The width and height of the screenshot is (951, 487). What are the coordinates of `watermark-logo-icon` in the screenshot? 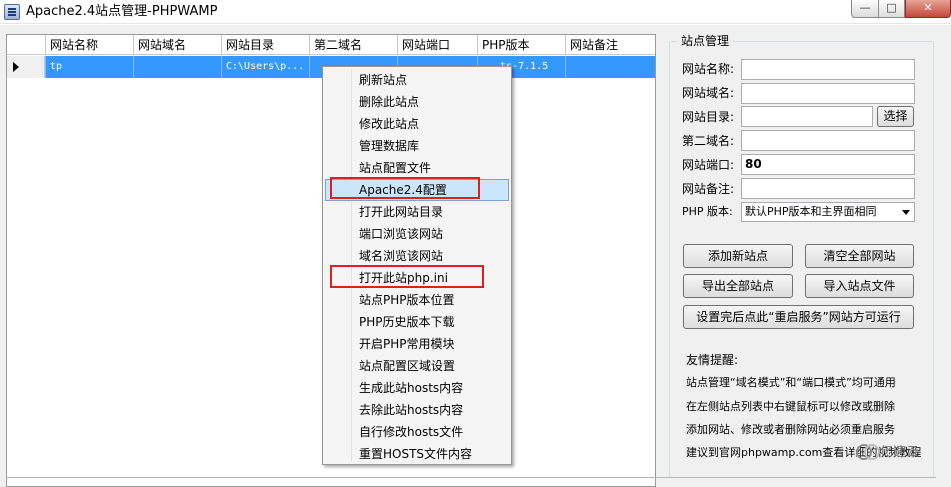 It's located at (868, 451).